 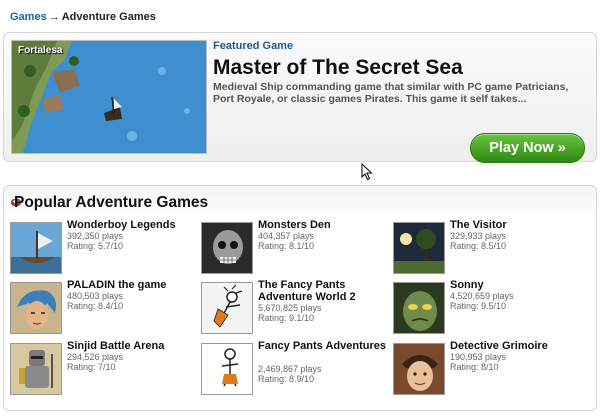 I want to click on game-rating: Rating: 5.7/10, so click(x=95, y=246).